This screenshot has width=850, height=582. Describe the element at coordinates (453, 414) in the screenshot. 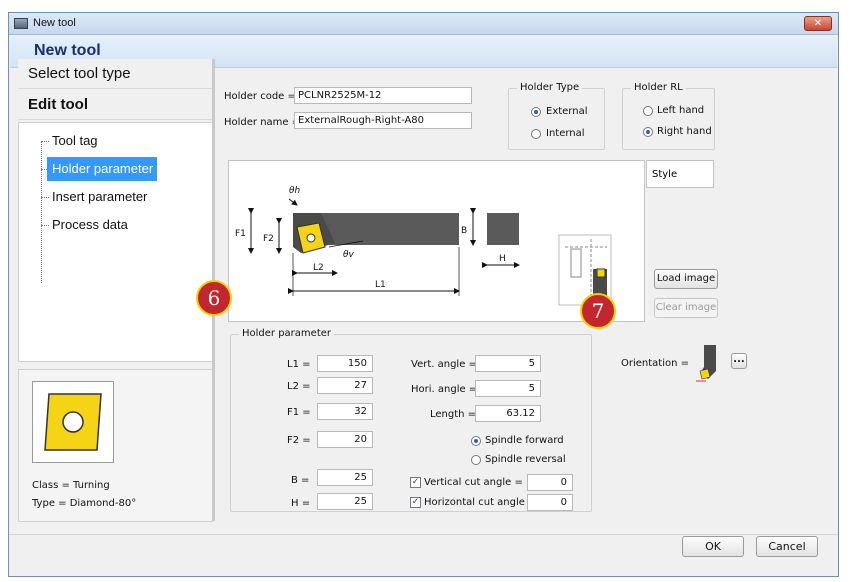

I see `length-label: Length =` at that location.